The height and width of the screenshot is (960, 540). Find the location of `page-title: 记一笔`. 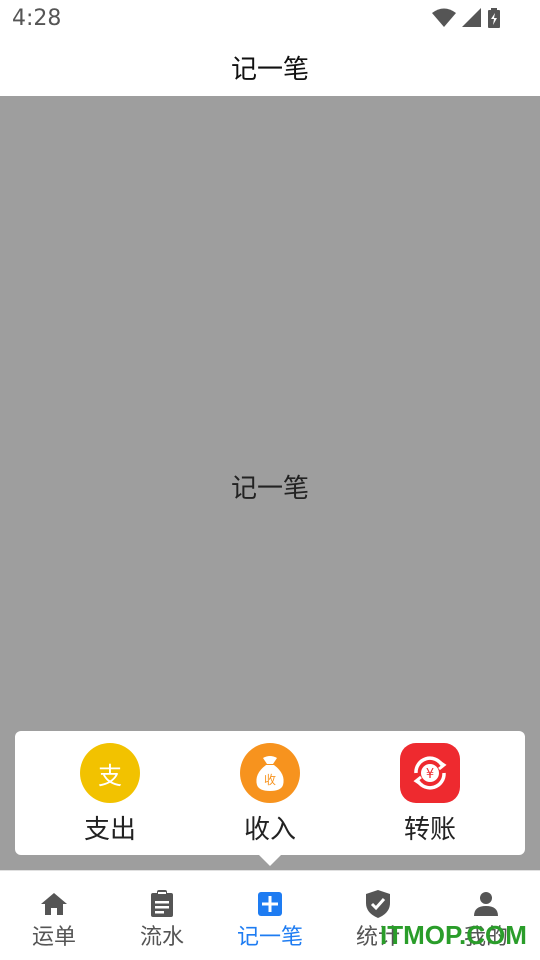

page-title: 记一笔 is located at coordinates (269, 69).